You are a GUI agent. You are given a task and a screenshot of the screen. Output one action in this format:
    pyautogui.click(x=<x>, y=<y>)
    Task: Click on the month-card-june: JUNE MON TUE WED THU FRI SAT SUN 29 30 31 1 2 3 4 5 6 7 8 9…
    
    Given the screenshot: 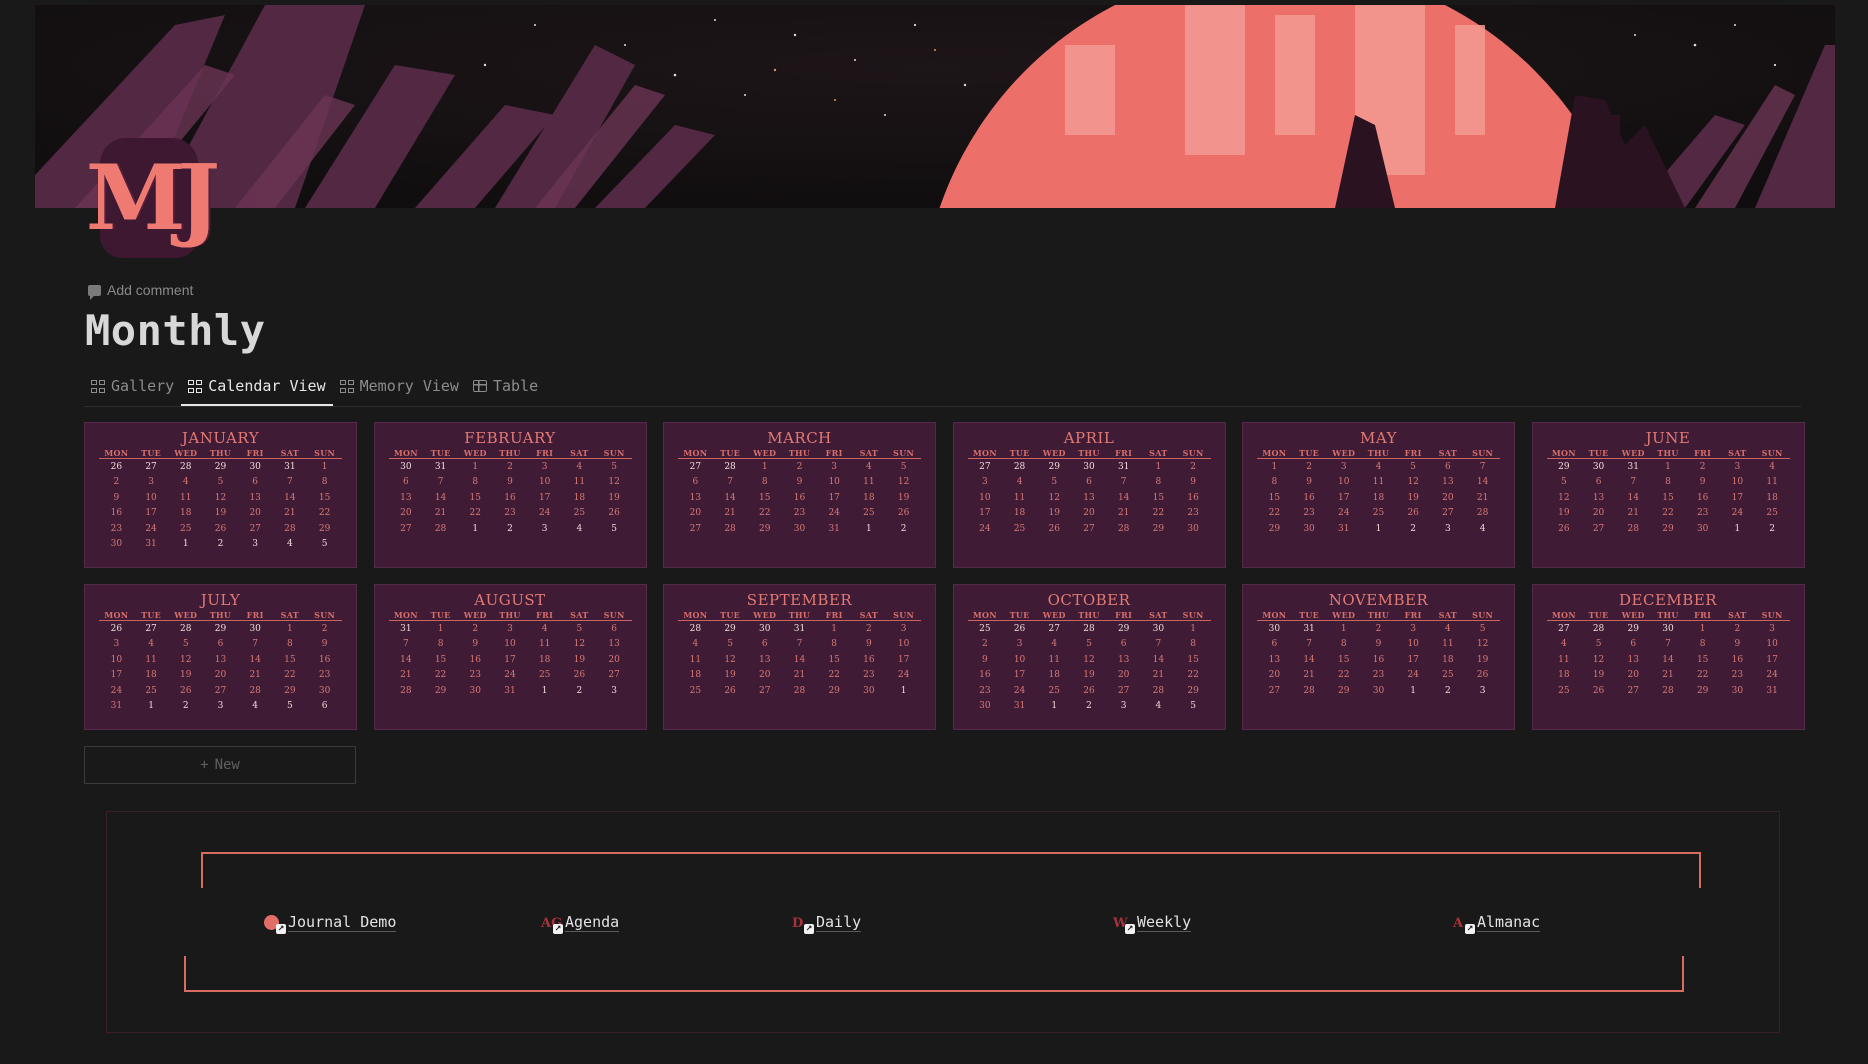 What is the action you would take?
    pyautogui.click(x=1668, y=495)
    